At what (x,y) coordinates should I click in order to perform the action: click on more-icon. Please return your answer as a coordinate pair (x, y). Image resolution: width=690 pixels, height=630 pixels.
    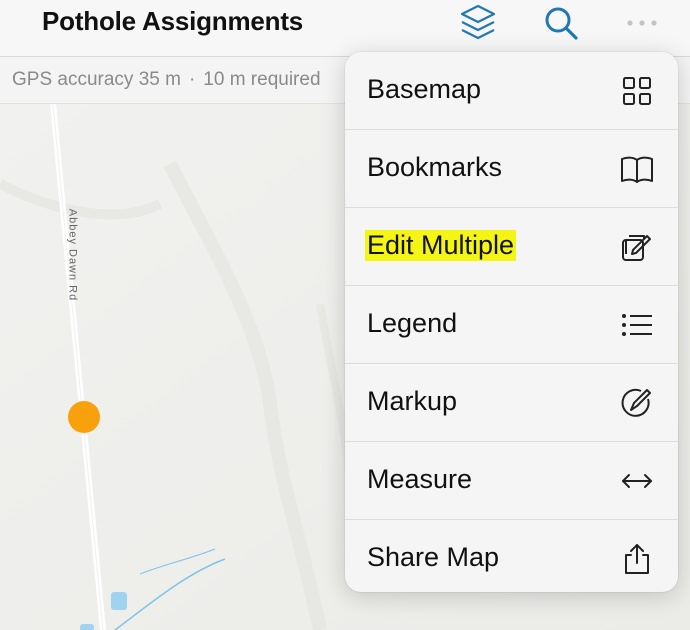
    Looking at the image, I should click on (642, 23).